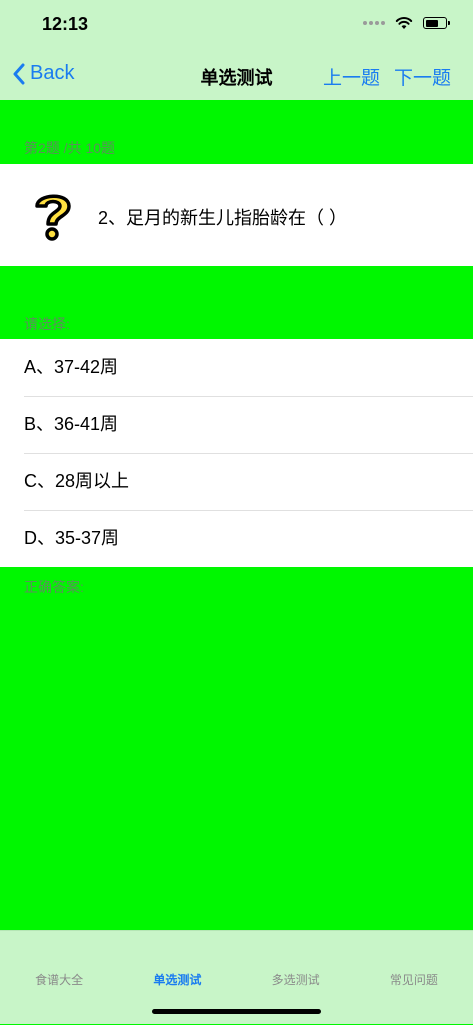  I want to click on back-label: Back, so click(52, 73).